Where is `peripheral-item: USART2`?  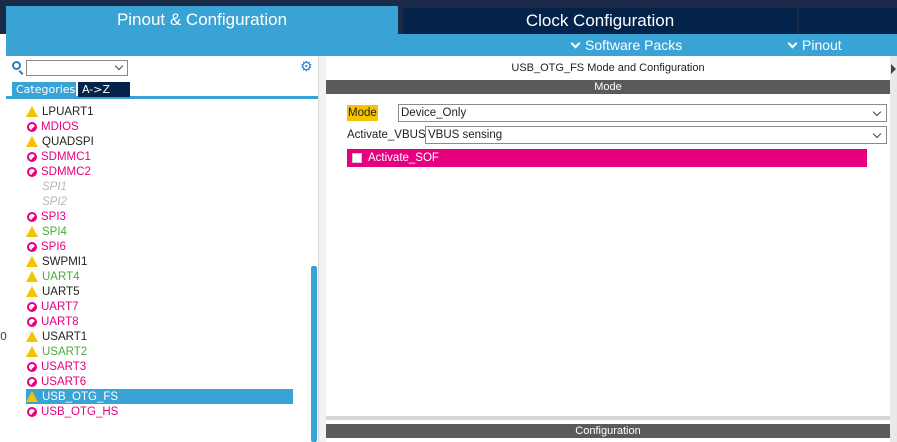 peripheral-item: USART2 is located at coordinates (159, 351).